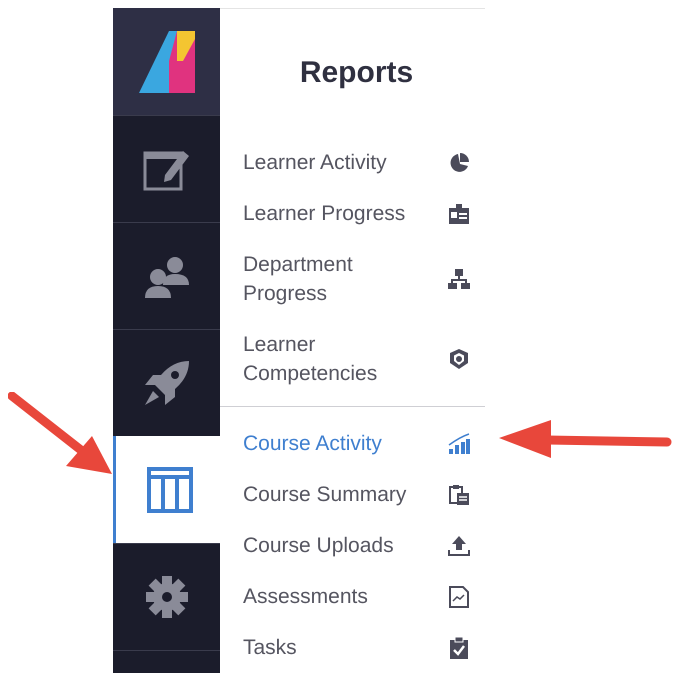  Describe the element at coordinates (167, 597) in the screenshot. I see `gear-icon` at that location.